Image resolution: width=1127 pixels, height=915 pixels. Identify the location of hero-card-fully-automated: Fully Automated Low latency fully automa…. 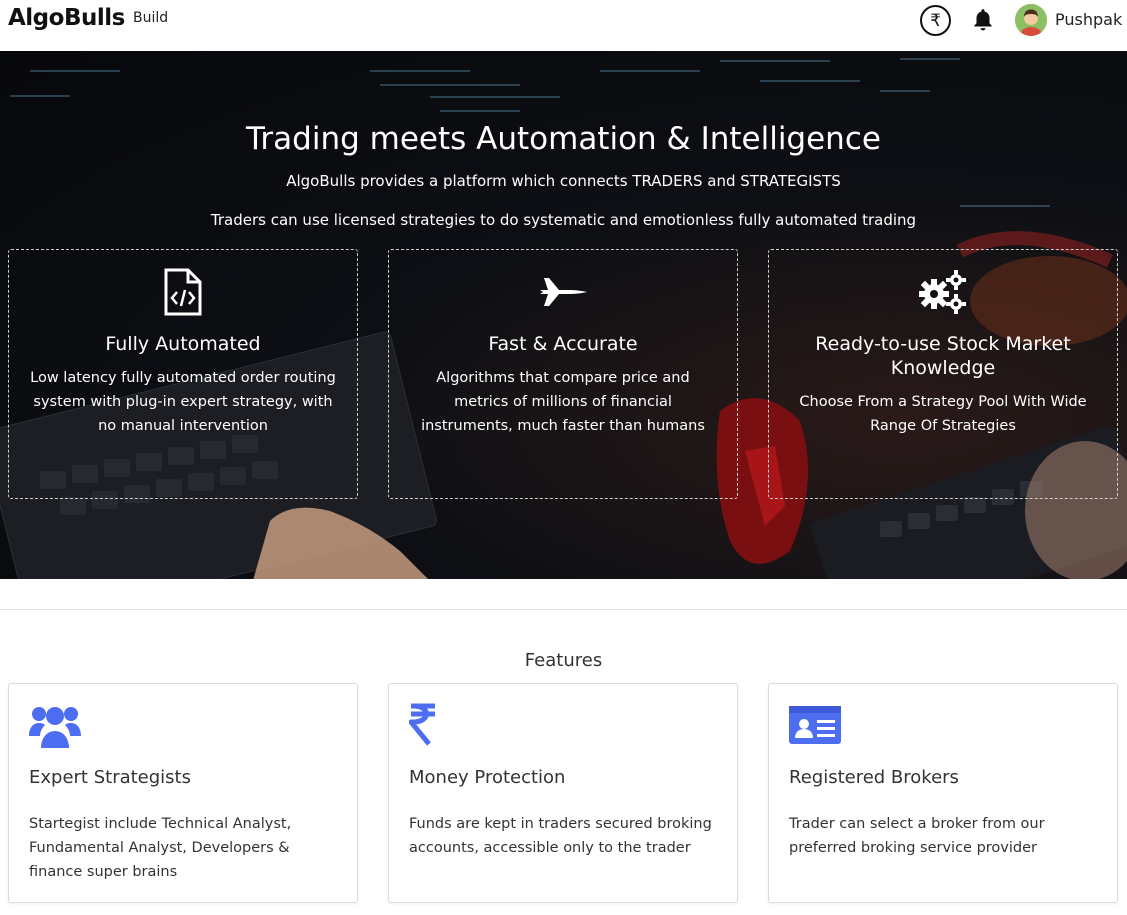
(183, 374).